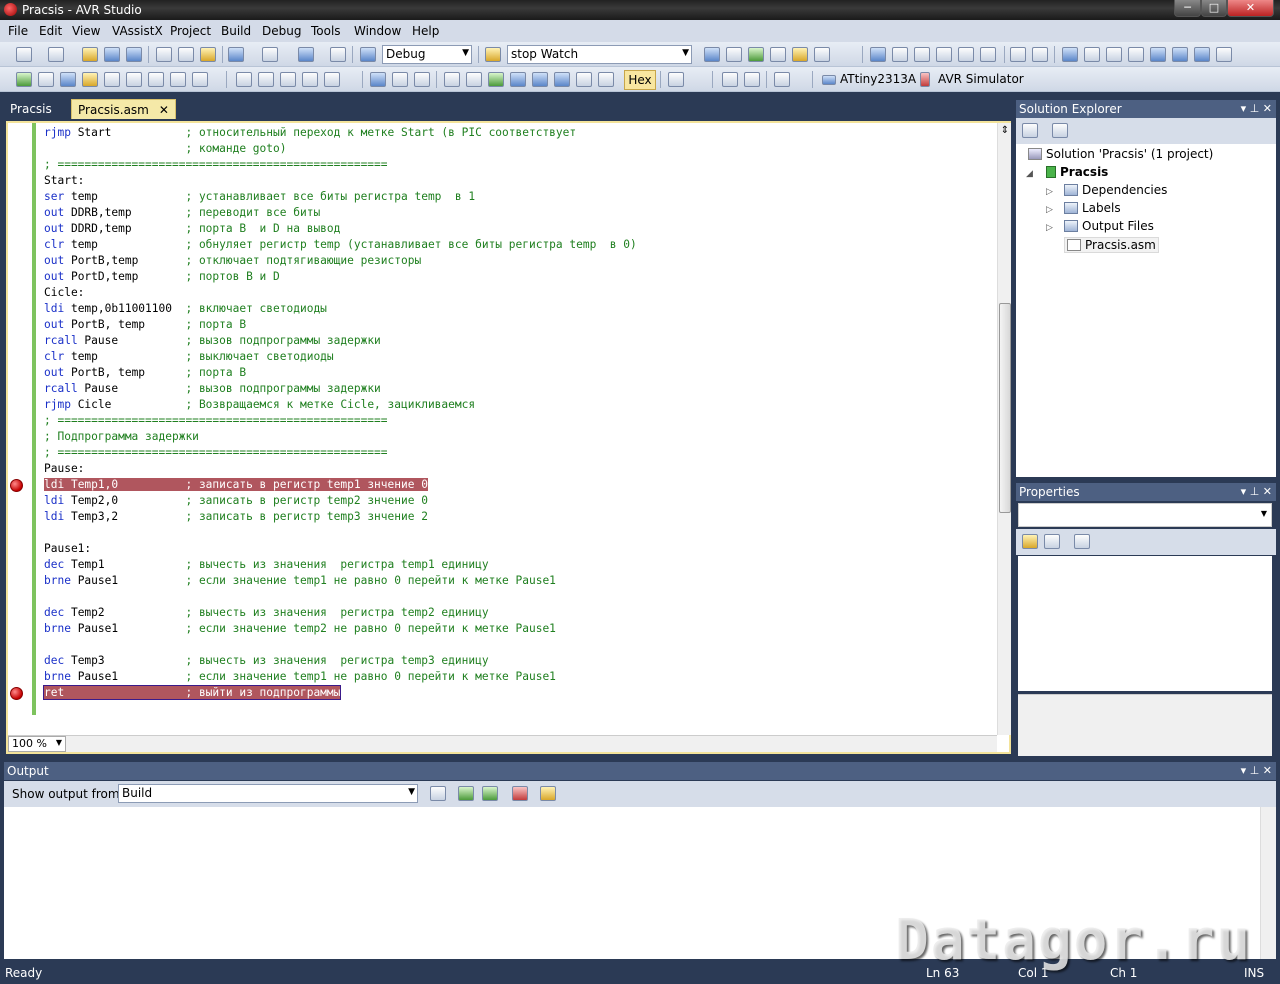 The height and width of the screenshot is (984, 1280). Describe the element at coordinates (548, 793) in the screenshot. I see `word-wrap-icon` at that location.